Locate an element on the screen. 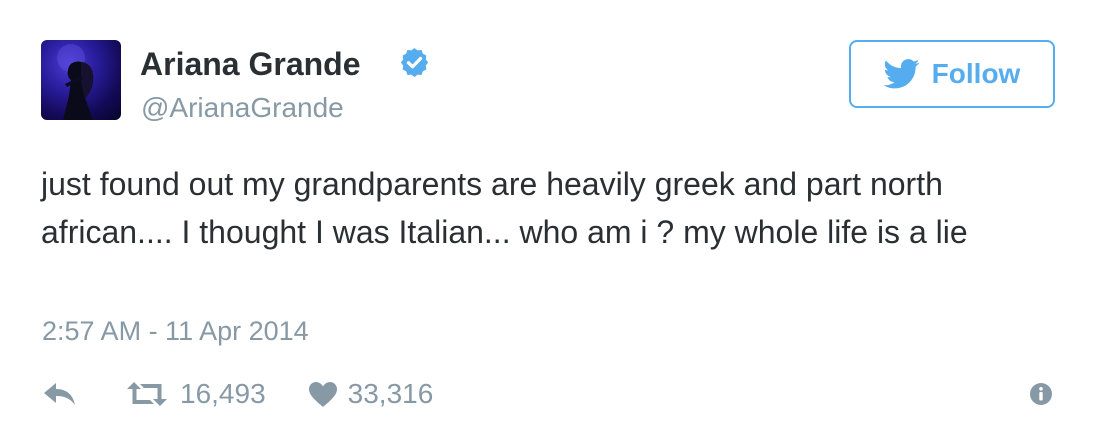 This screenshot has height=447, width=1100. tweet-actions: 16,493 33,316 is located at coordinates (237, 394).